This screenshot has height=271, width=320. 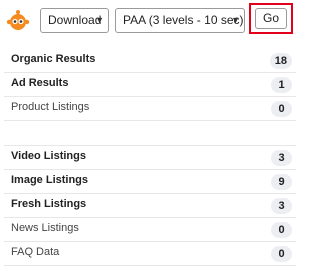 I want to click on result-row: Organic Results 18, so click(x=150, y=61).